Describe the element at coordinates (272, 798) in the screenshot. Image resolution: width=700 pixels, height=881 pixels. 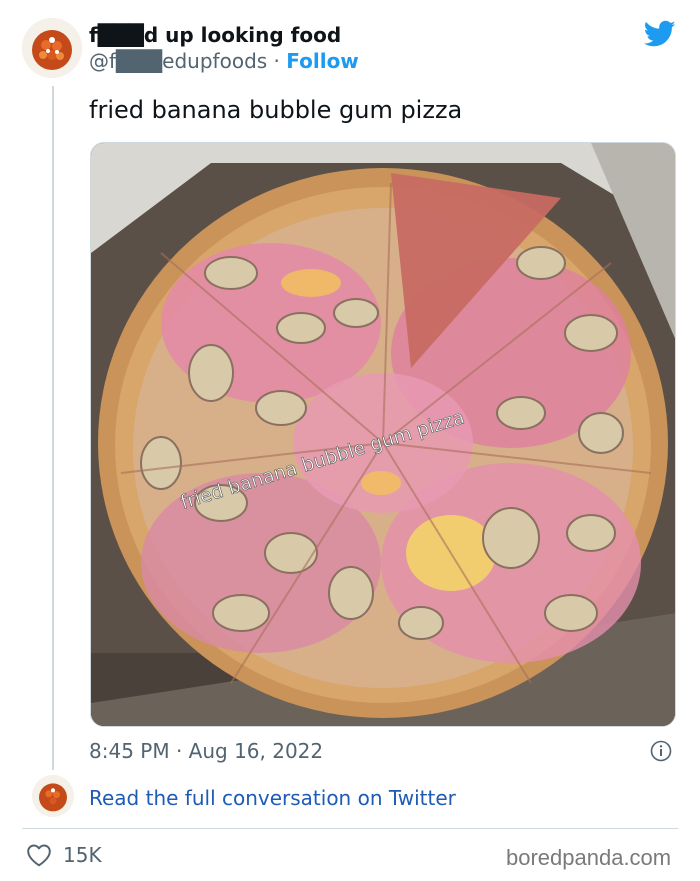
I see `read-conversation-link: Read the full conversation on Twitter` at that location.